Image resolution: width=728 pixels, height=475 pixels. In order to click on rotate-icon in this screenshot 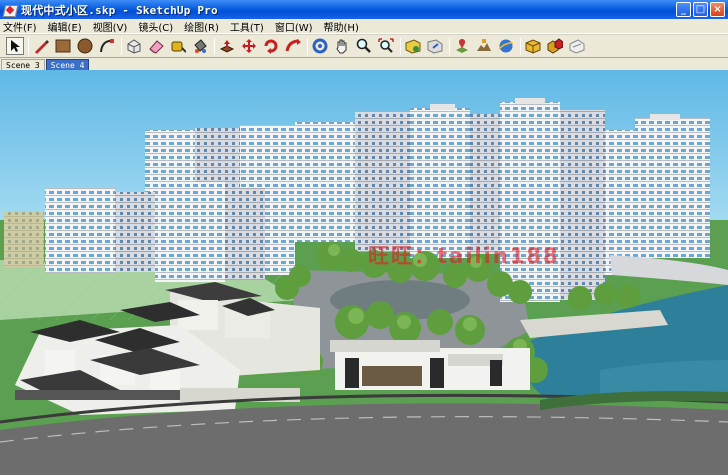, I will do `click(271, 46)`.